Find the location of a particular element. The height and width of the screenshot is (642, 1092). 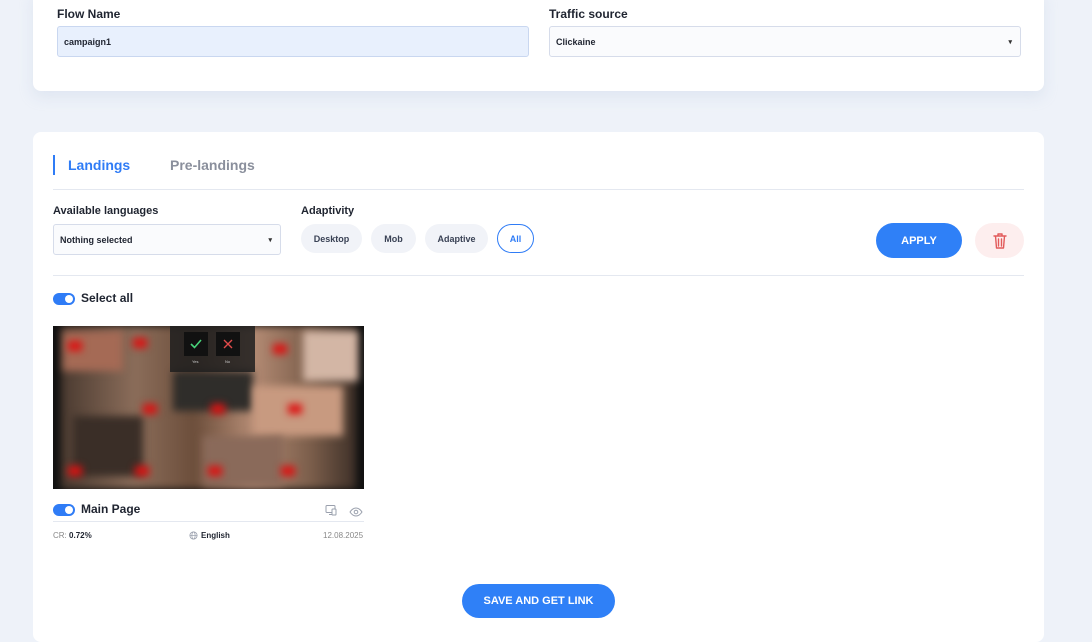

eye-icon is located at coordinates (356, 513).